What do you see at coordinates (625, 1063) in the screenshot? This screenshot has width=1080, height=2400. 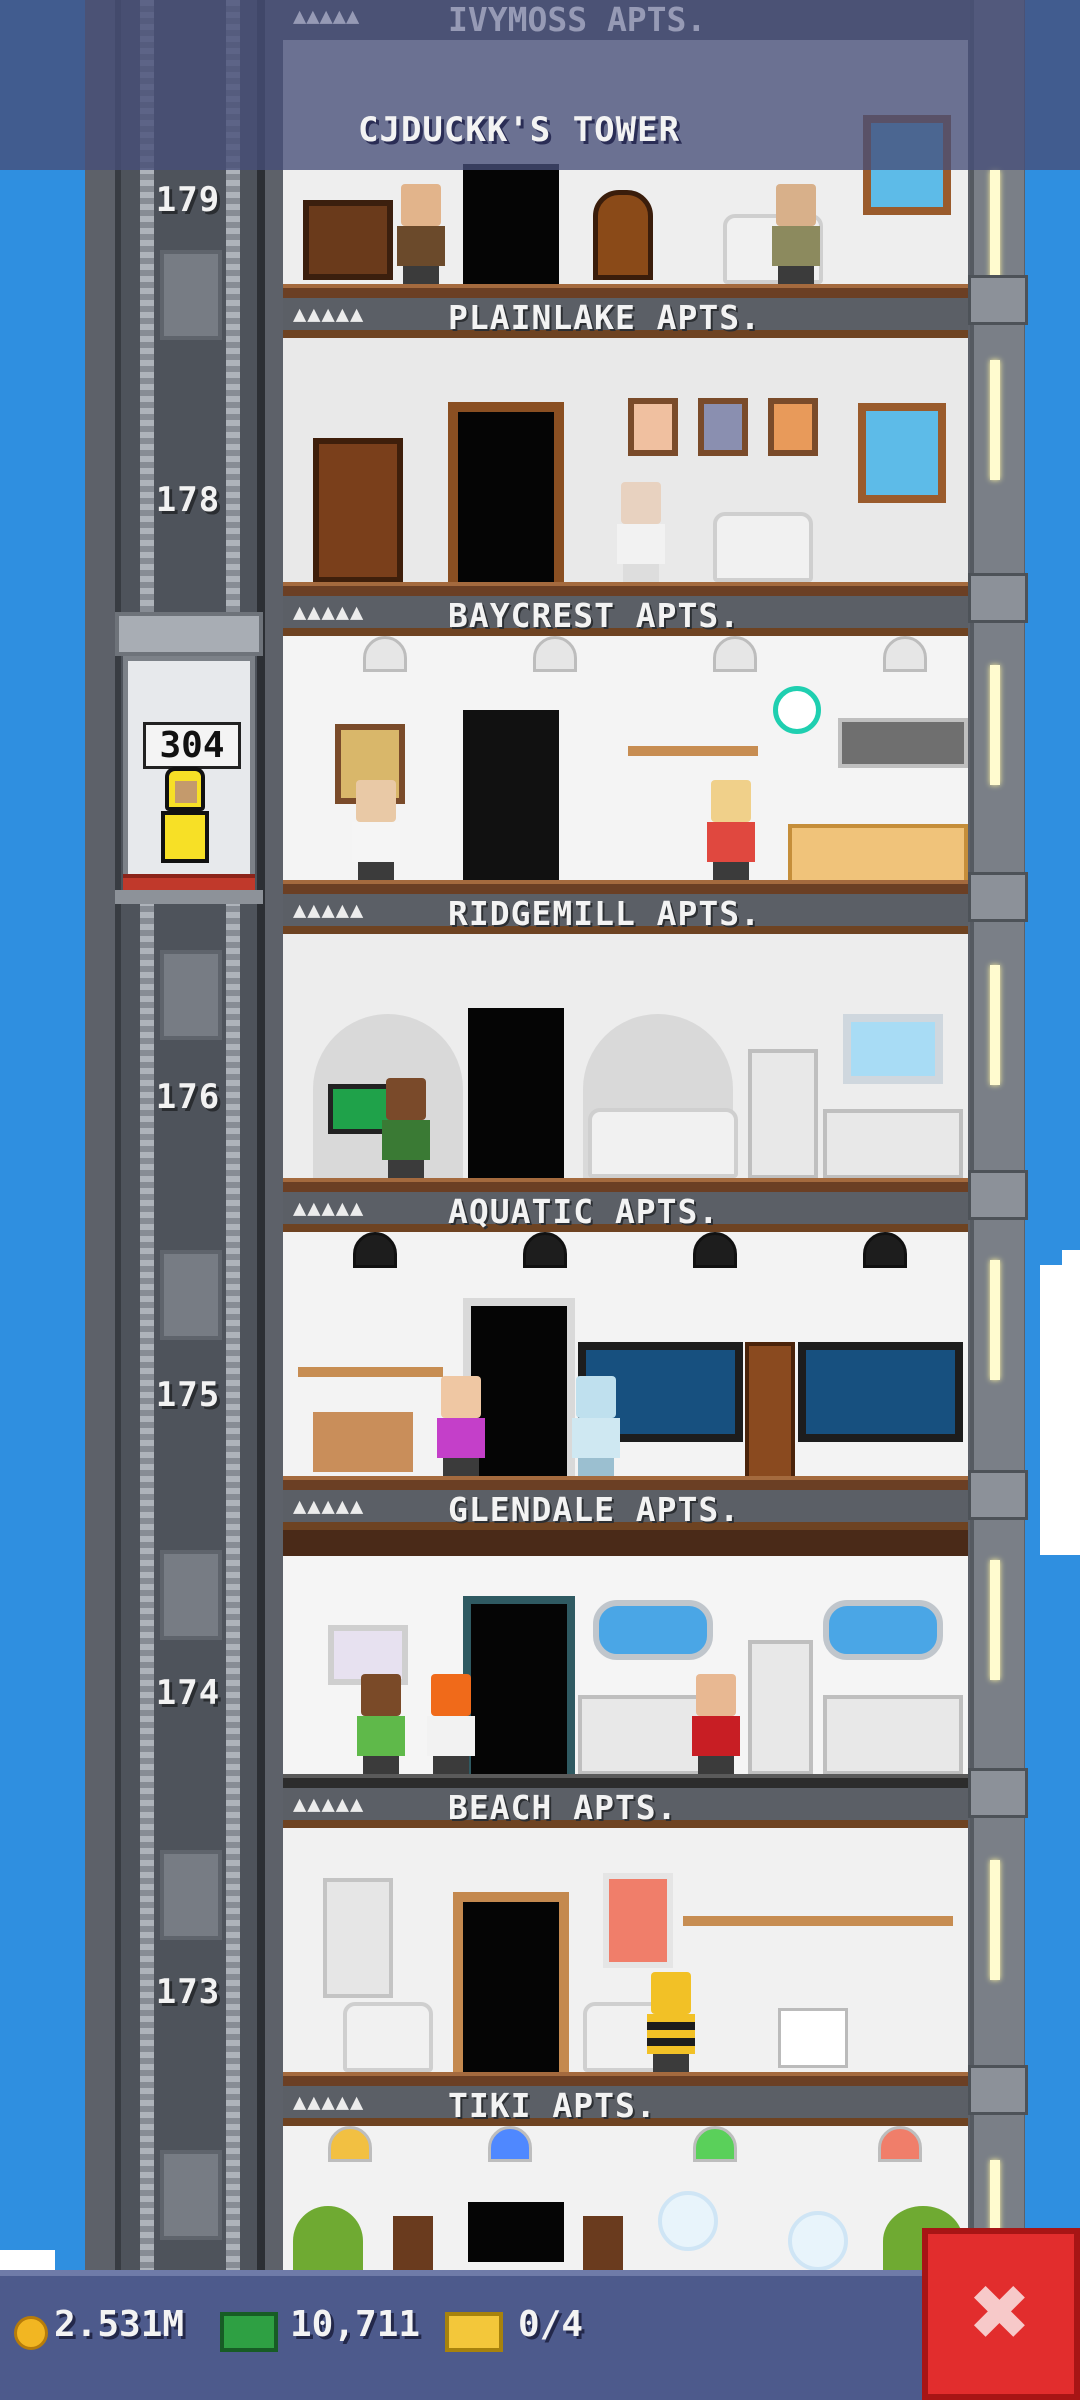 I see `floor-176-room` at bounding box center [625, 1063].